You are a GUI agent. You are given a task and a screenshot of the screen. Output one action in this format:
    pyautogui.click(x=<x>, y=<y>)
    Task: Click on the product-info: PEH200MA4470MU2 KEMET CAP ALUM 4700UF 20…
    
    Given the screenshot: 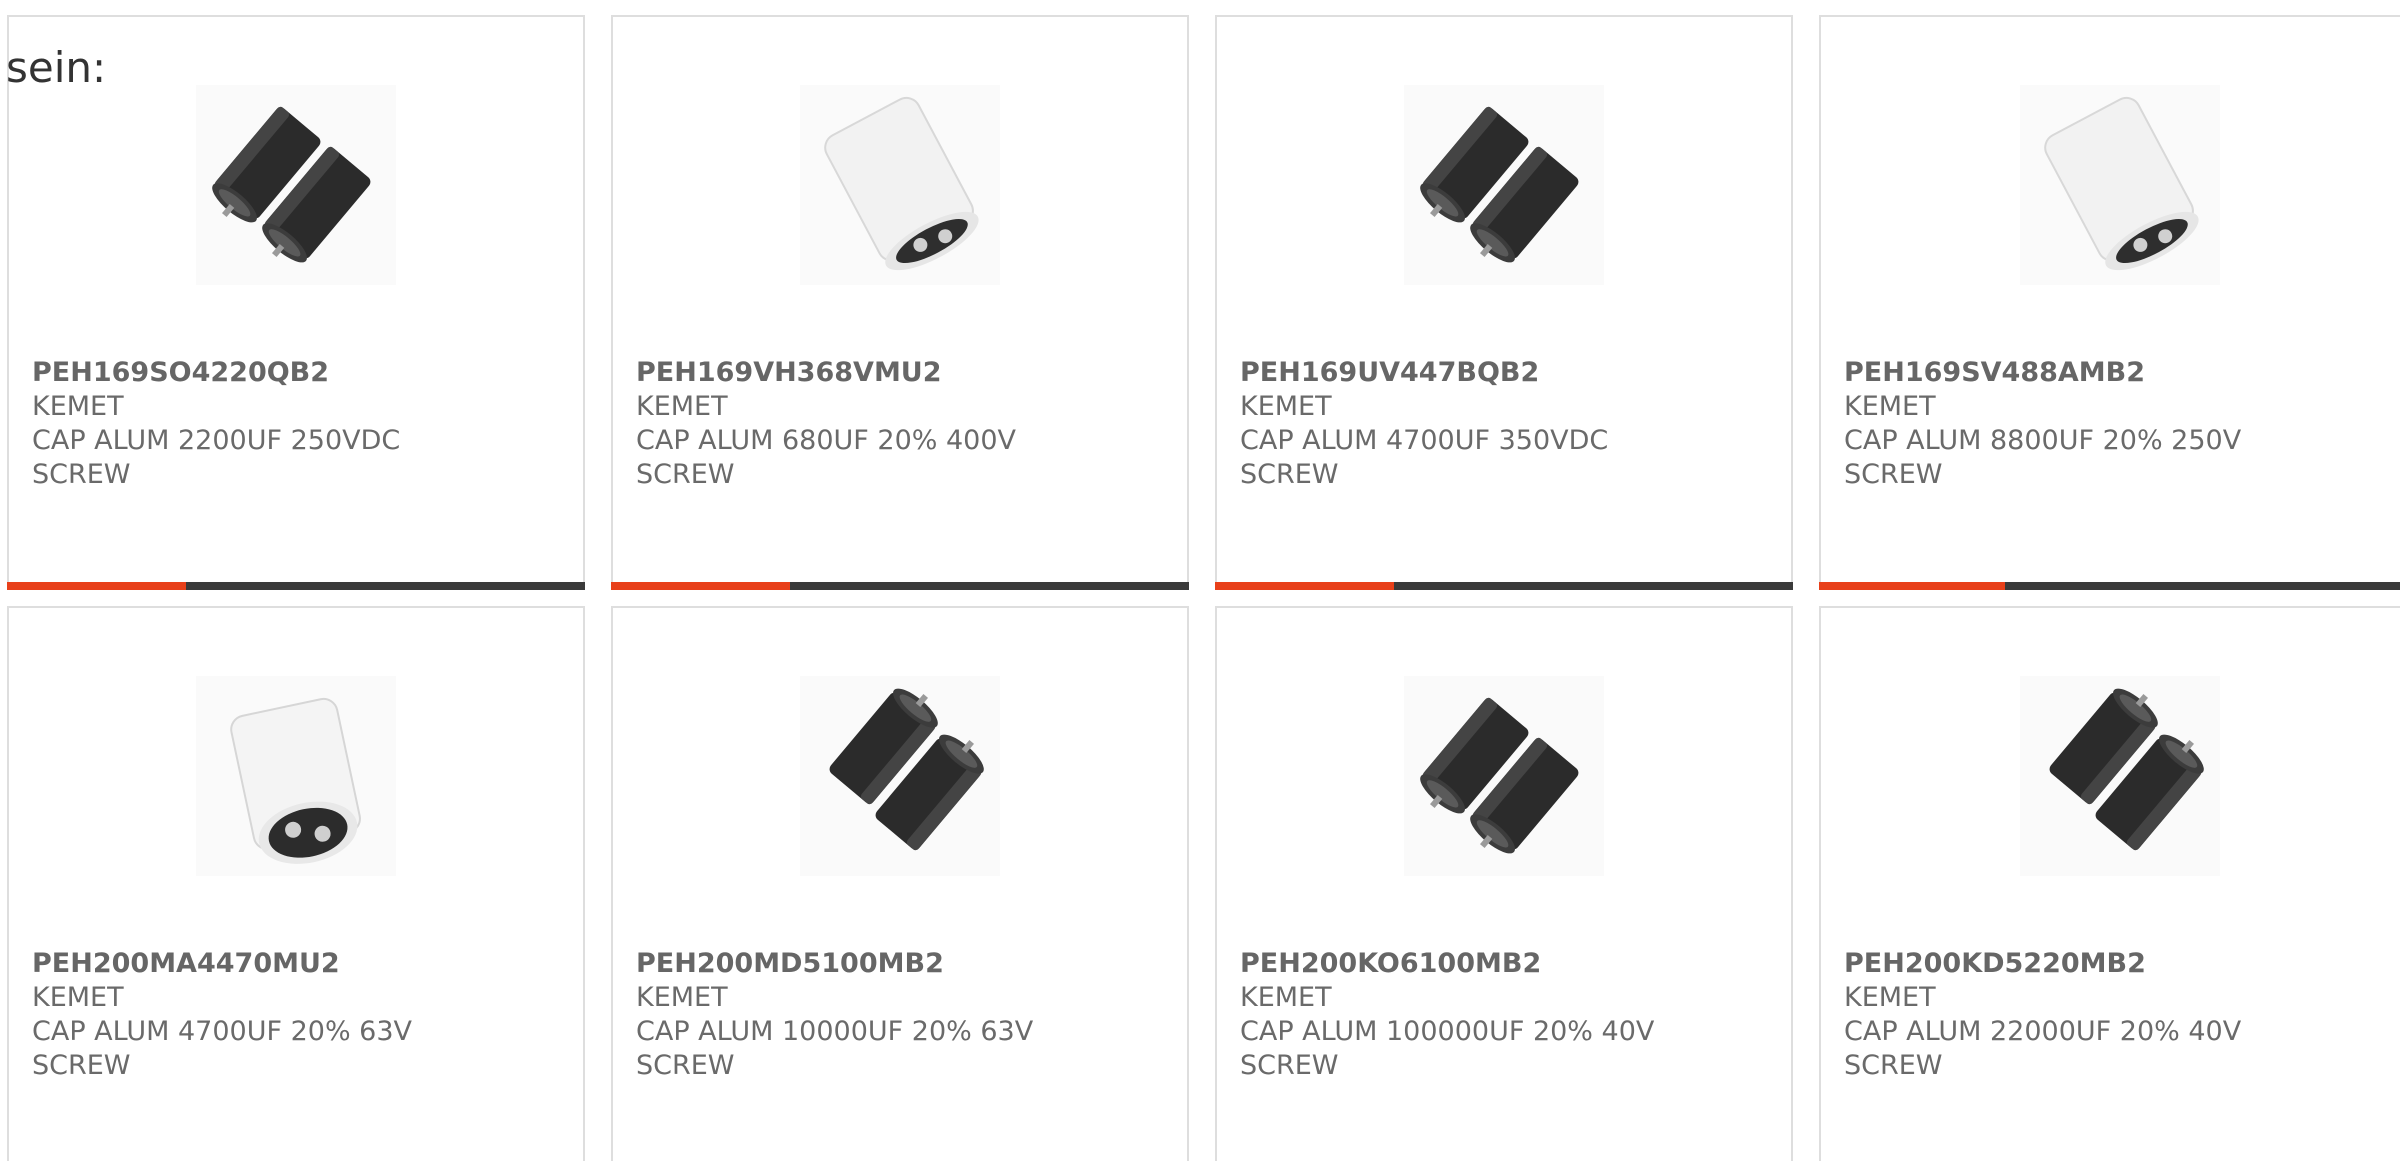 What is the action you would take?
    pyautogui.click(x=222, y=1015)
    